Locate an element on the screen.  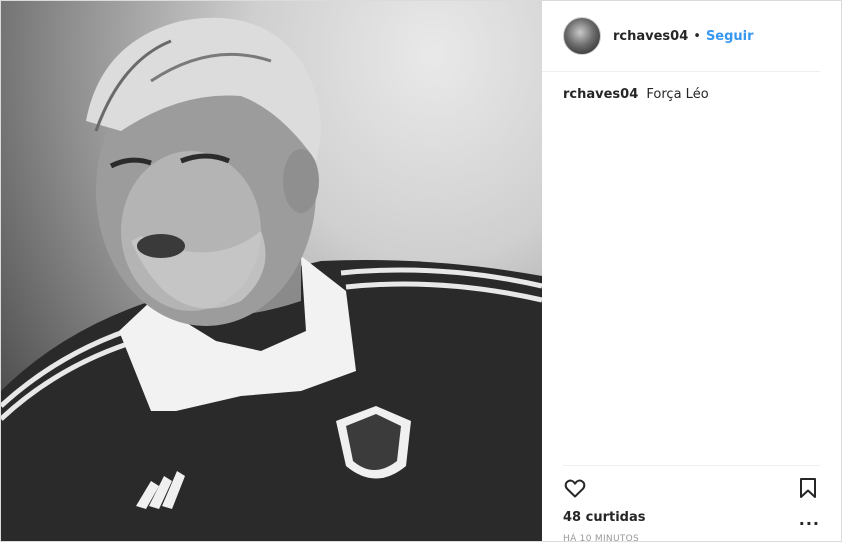
post-header: rchaves04 • Seguir is located at coordinates (681, 36).